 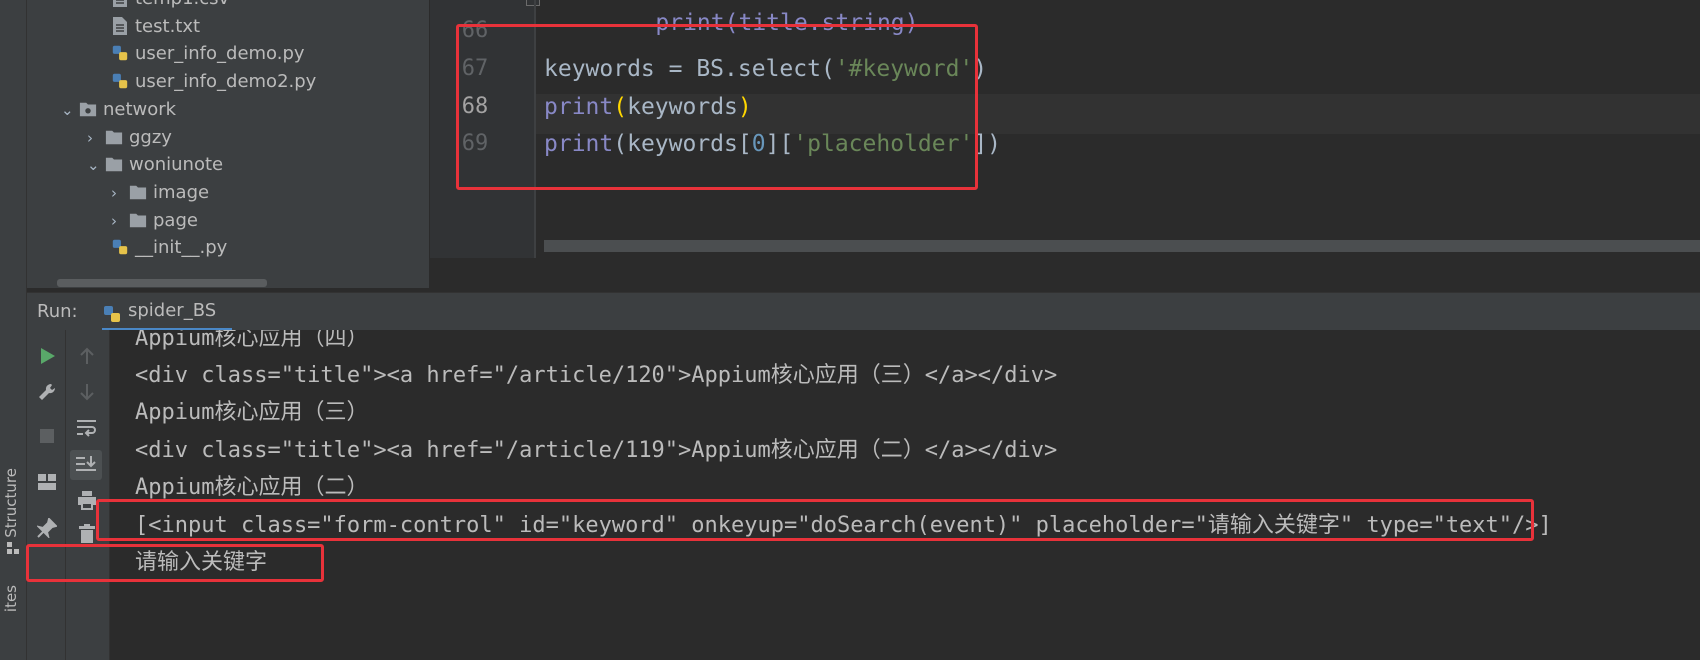 I want to click on code-call: BS.select(, so click(x=765, y=69).